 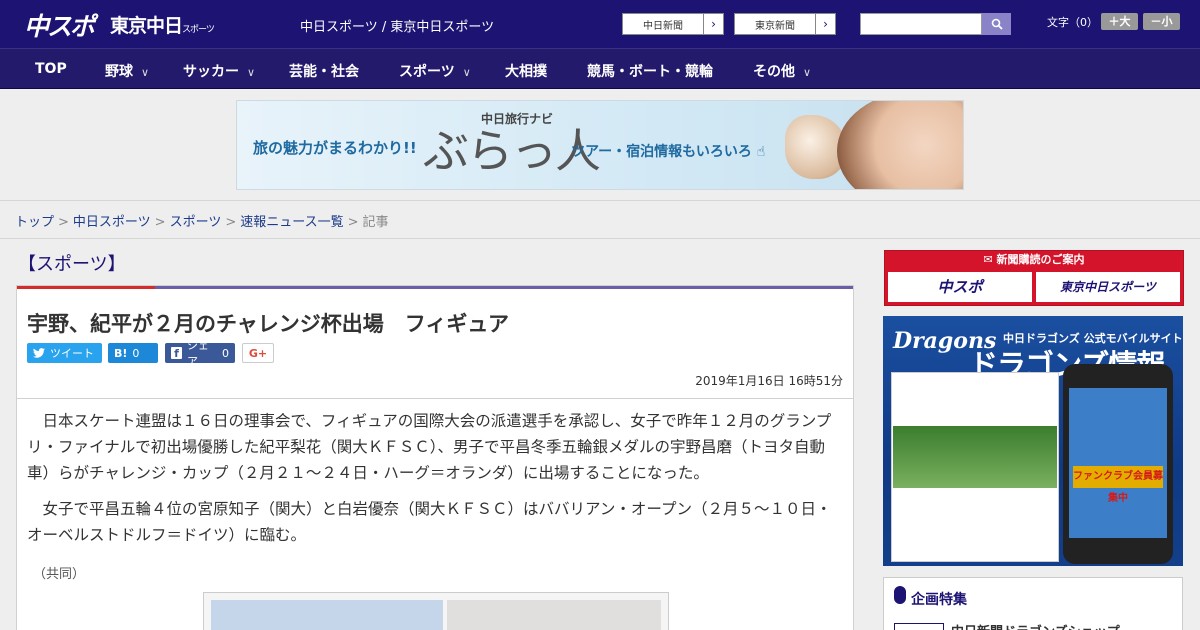 I want to click on nav-label: TOP, so click(x=51, y=69).